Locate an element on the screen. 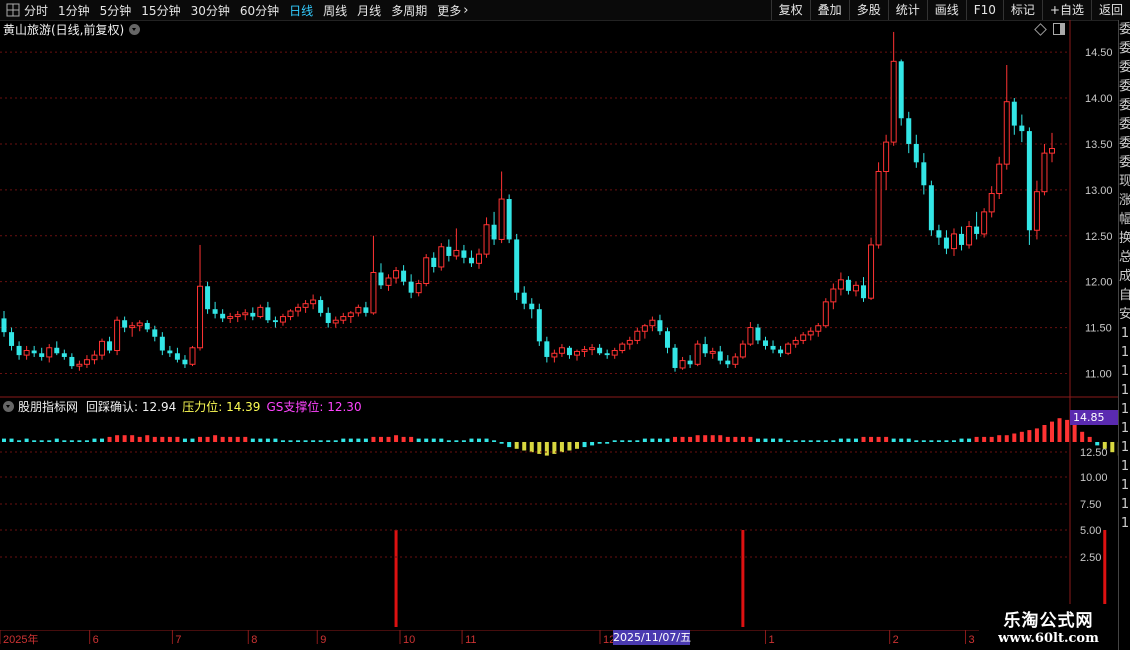  x-tick-label: 9 is located at coordinates (323, 640).